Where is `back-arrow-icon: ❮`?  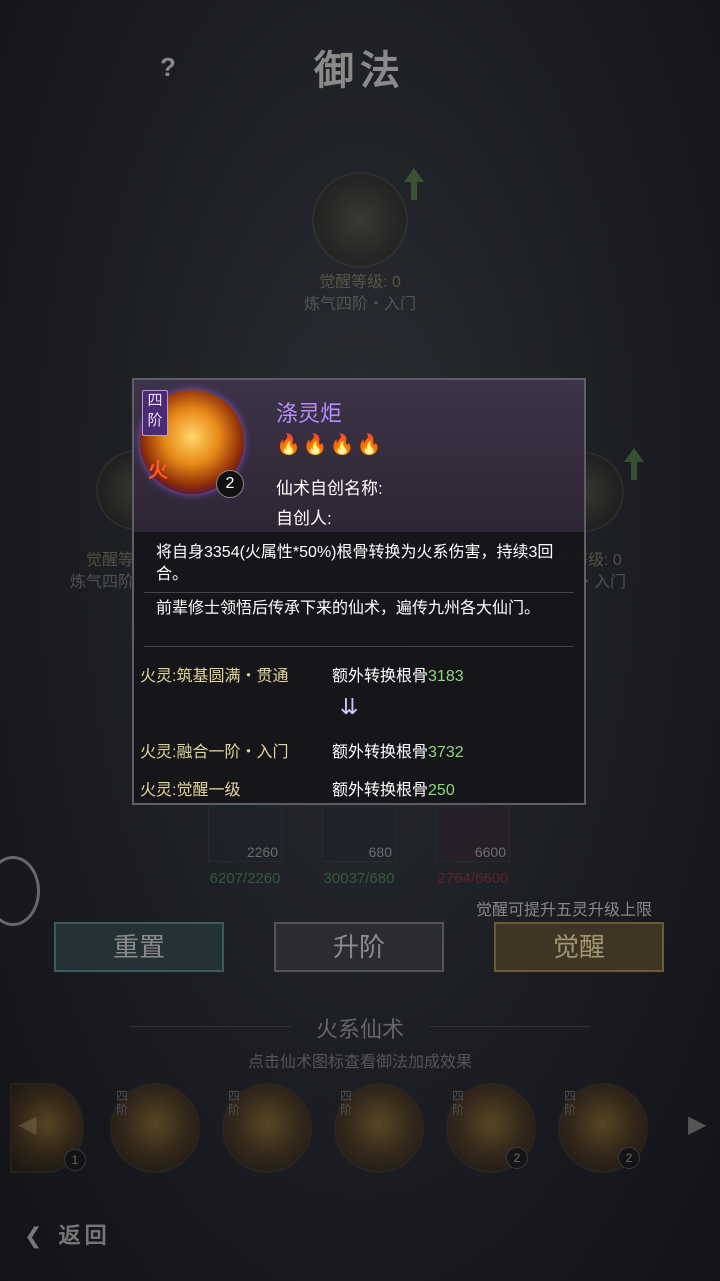
back-arrow-icon: ❮ is located at coordinates (33, 1235).